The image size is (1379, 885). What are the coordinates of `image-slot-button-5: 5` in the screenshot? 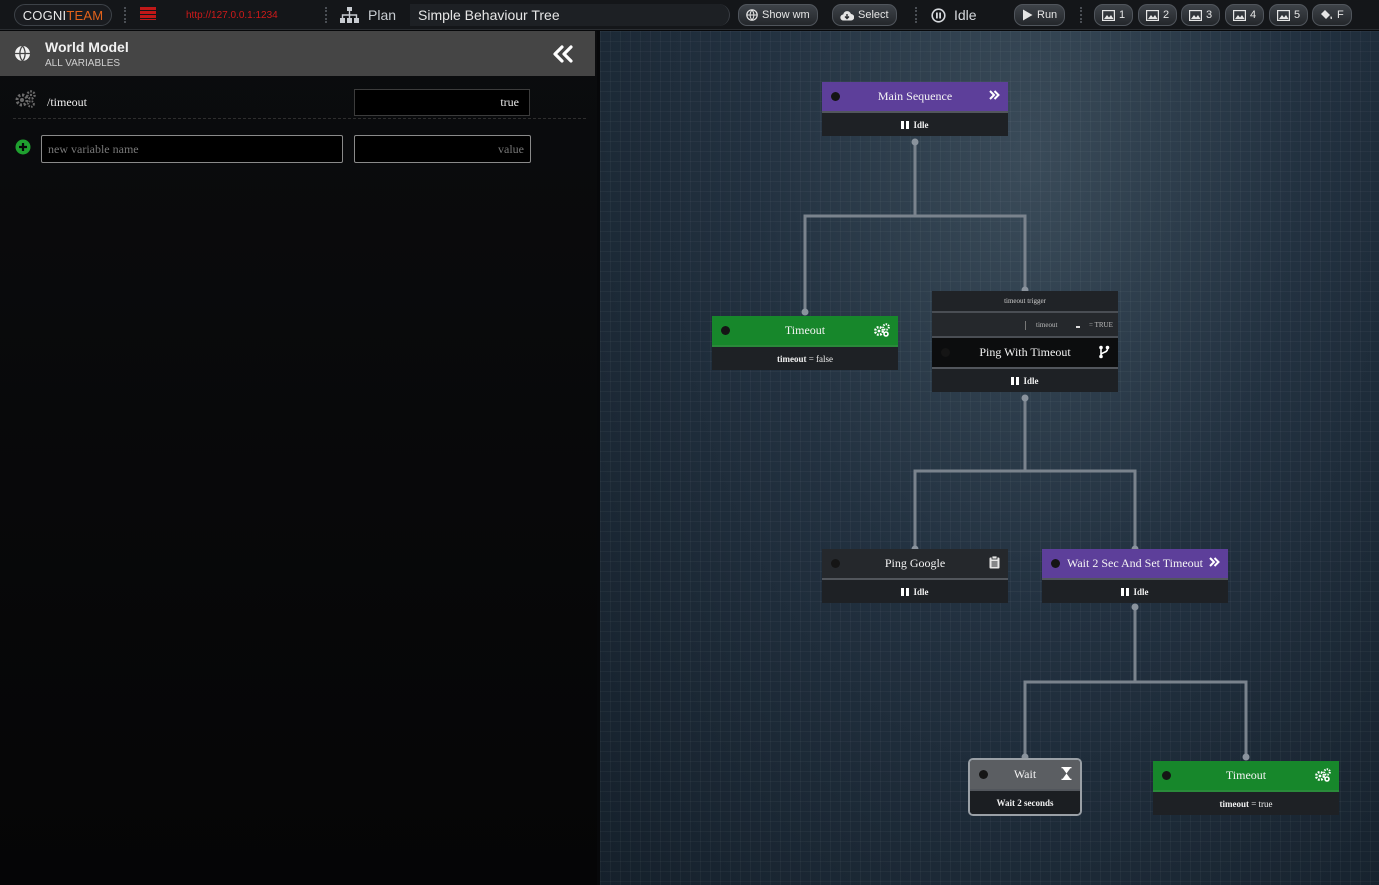 It's located at (1289, 15).